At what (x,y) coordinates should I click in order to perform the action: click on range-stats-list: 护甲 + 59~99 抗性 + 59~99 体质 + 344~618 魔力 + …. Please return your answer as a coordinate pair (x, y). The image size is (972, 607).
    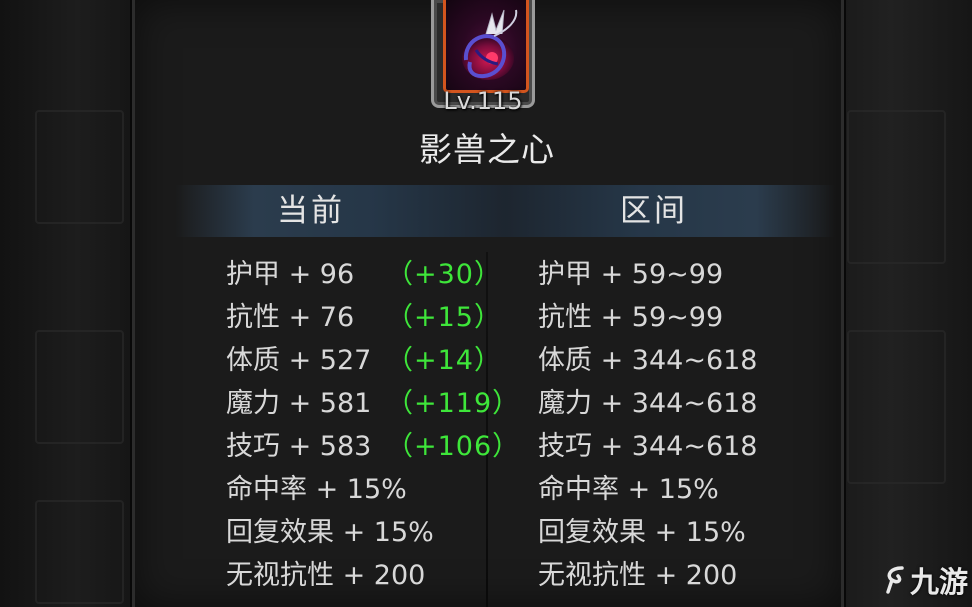
    Looking at the image, I should click on (647, 425).